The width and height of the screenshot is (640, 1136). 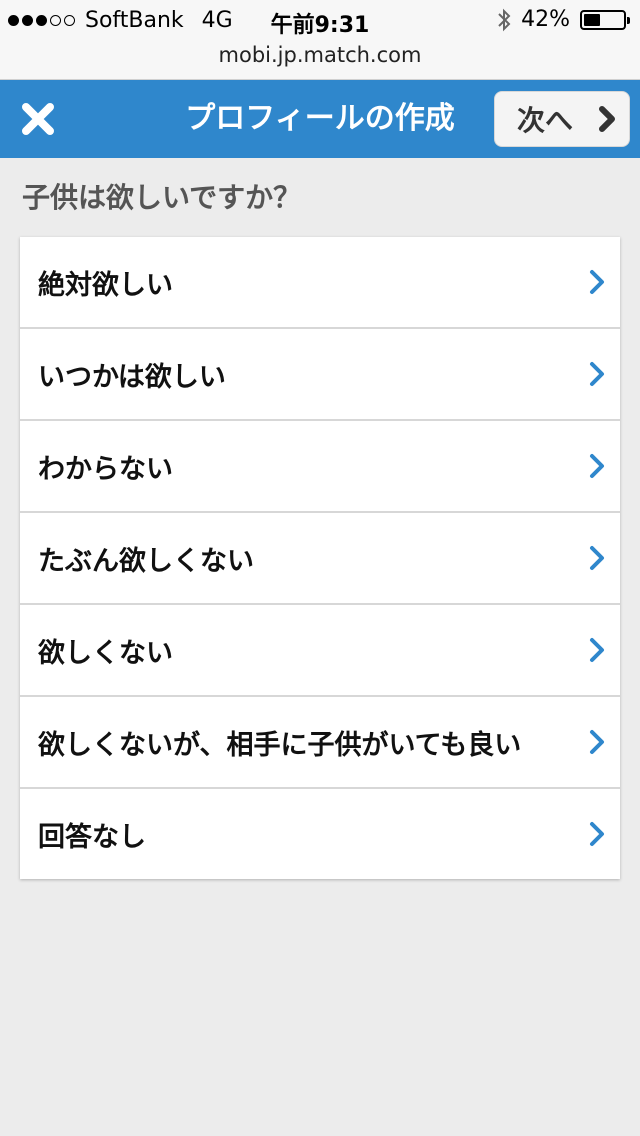 I want to click on next-button: 次へ, so click(x=562, y=119).